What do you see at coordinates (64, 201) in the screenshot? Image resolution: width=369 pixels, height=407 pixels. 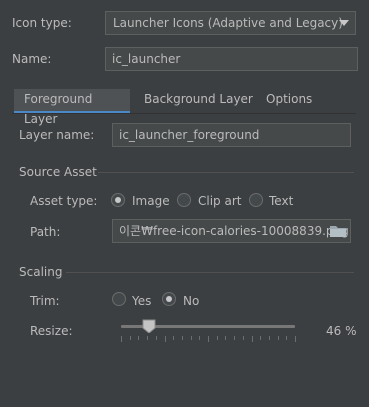 I see `asset-type-label: Asset type:` at bounding box center [64, 201].